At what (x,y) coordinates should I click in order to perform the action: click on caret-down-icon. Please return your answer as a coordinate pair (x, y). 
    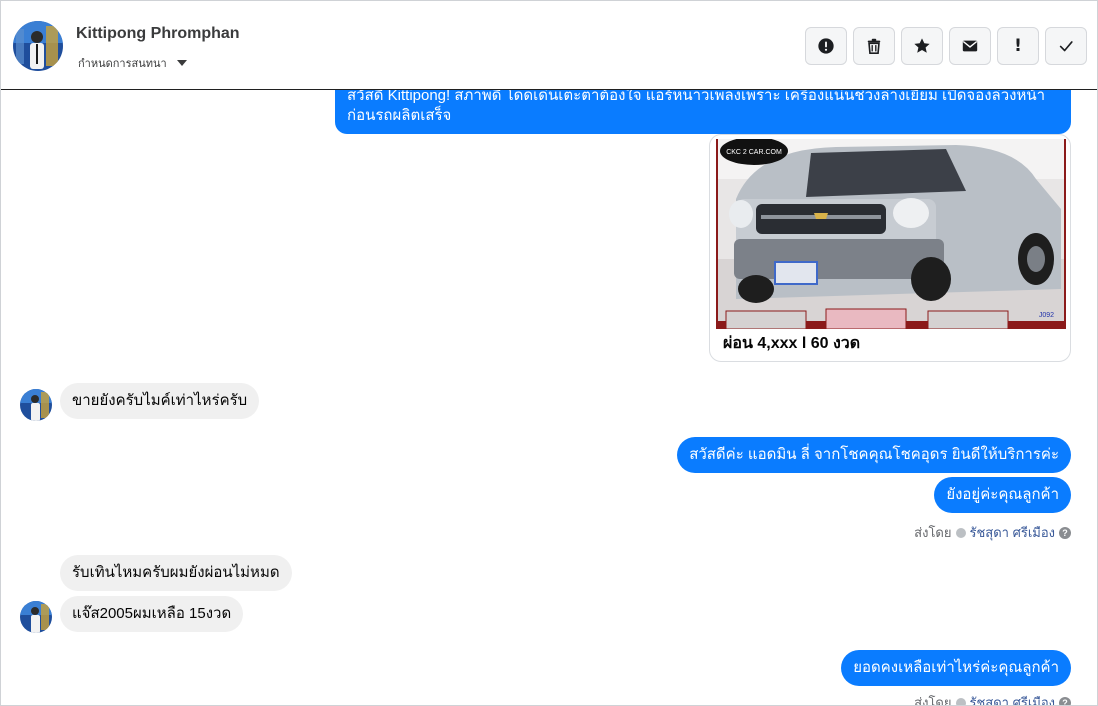
    Looking at the image, I should click on (181, 63).